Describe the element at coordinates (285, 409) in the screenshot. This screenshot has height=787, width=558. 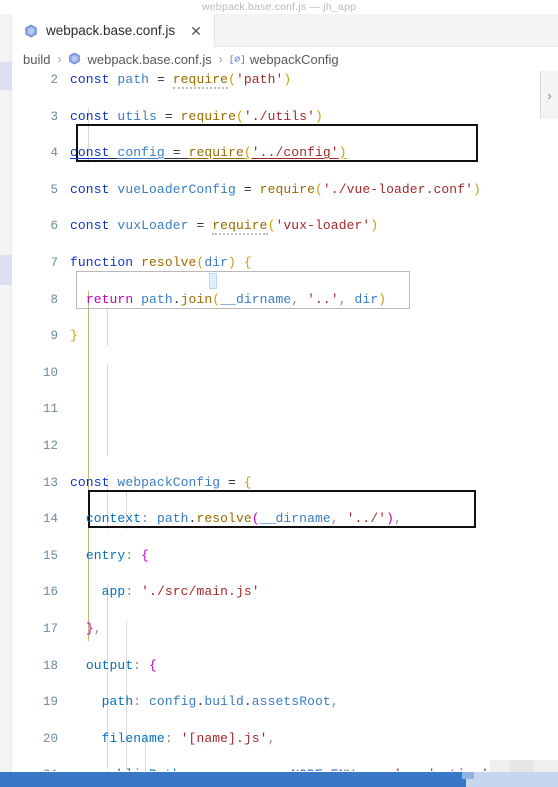
I see `code-line: 11` at that location.